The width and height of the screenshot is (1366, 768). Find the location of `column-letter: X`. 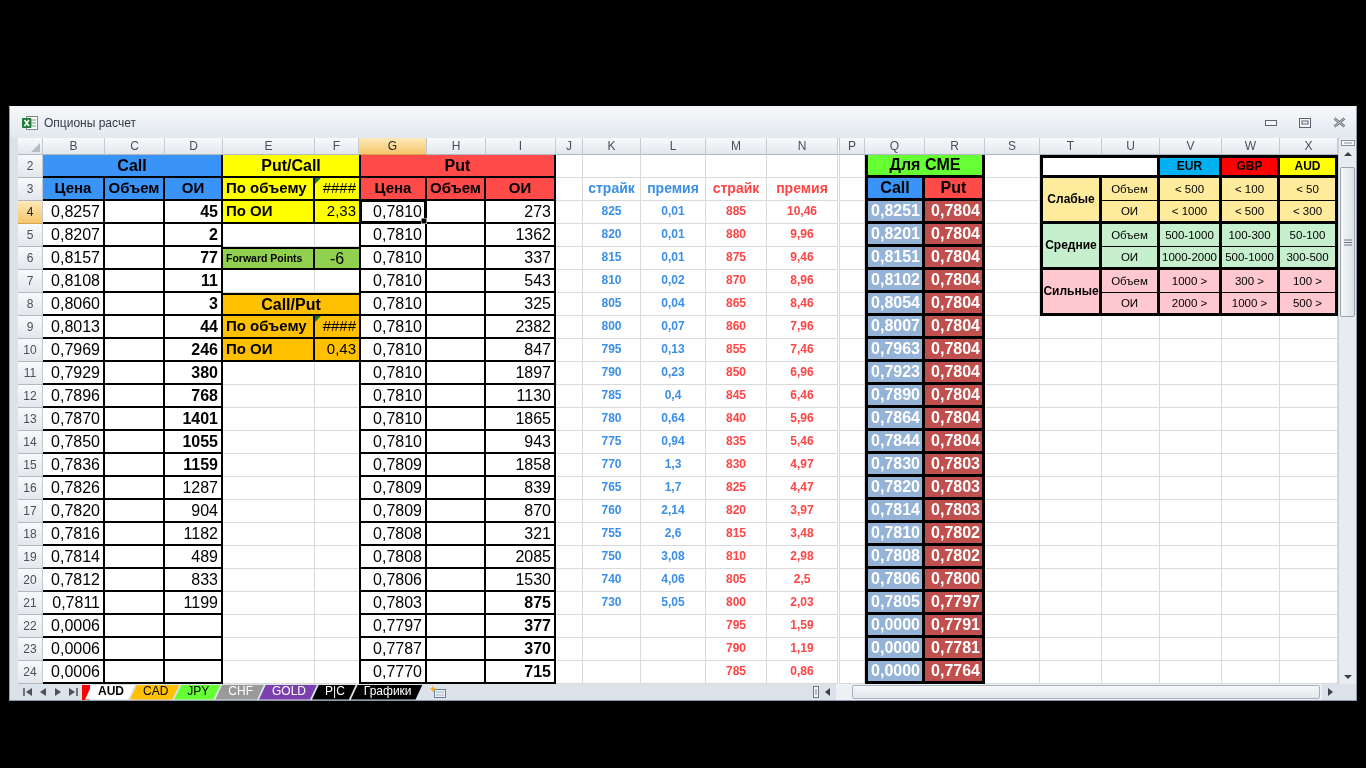

column-letter: X is located at coordinates (1309, 146).